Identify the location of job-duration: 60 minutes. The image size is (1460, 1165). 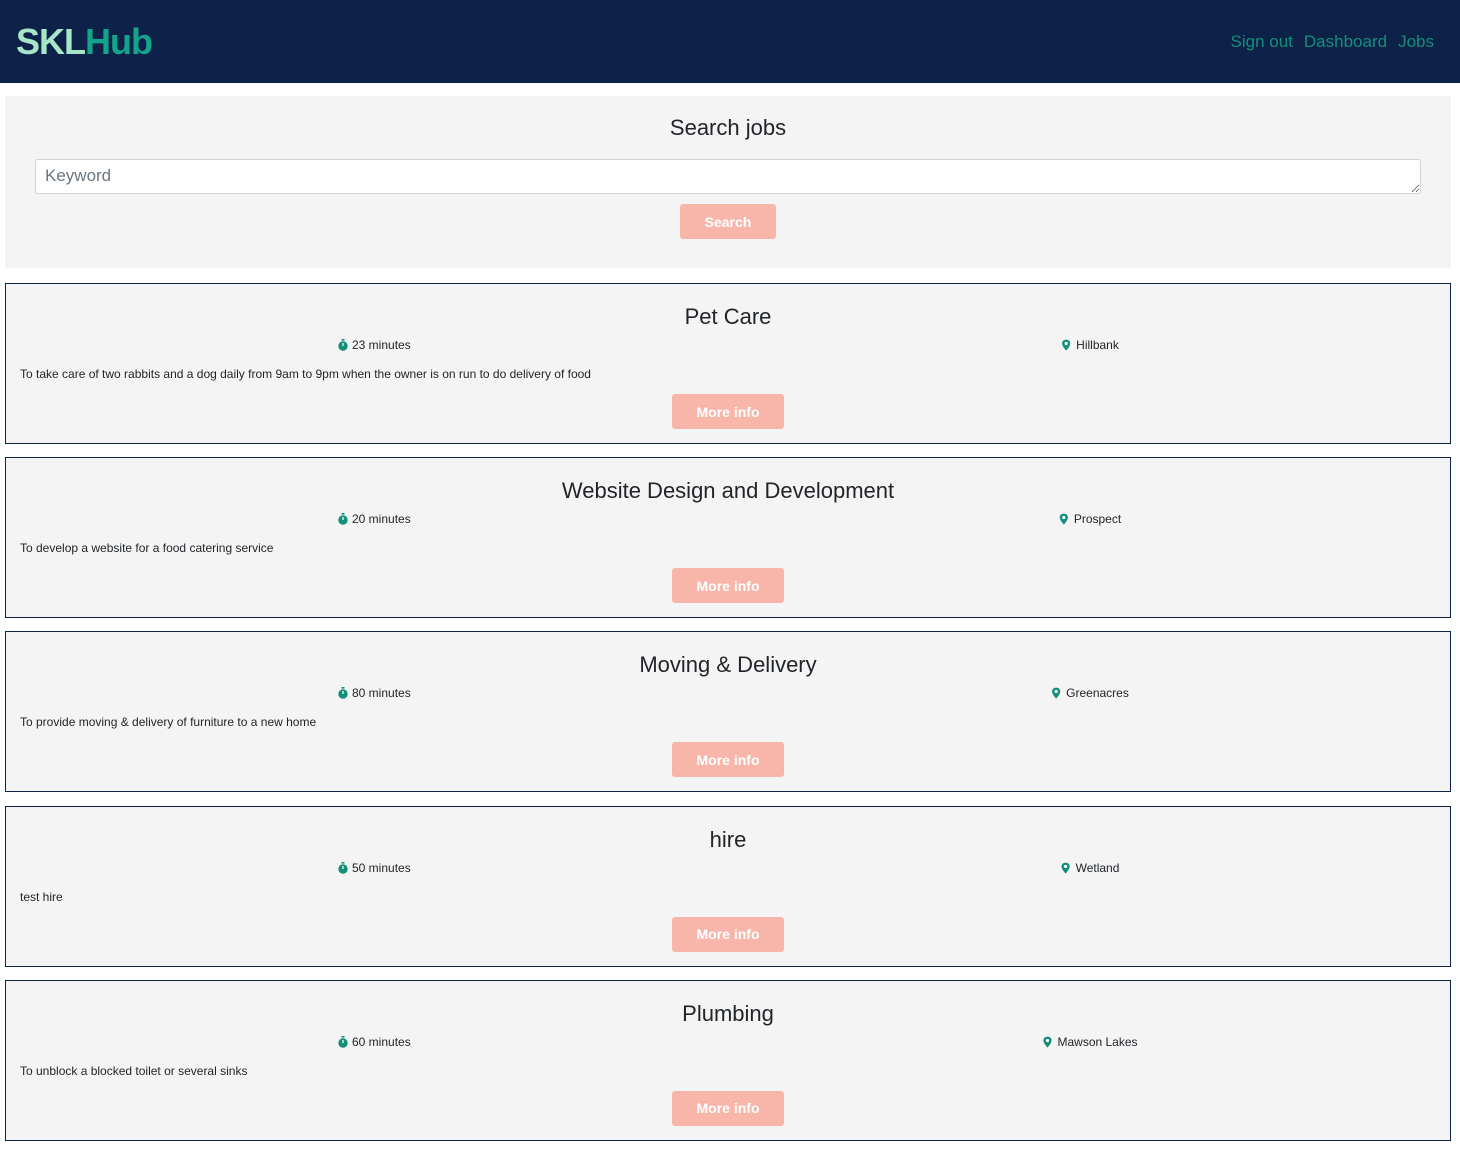
(374, 1042).